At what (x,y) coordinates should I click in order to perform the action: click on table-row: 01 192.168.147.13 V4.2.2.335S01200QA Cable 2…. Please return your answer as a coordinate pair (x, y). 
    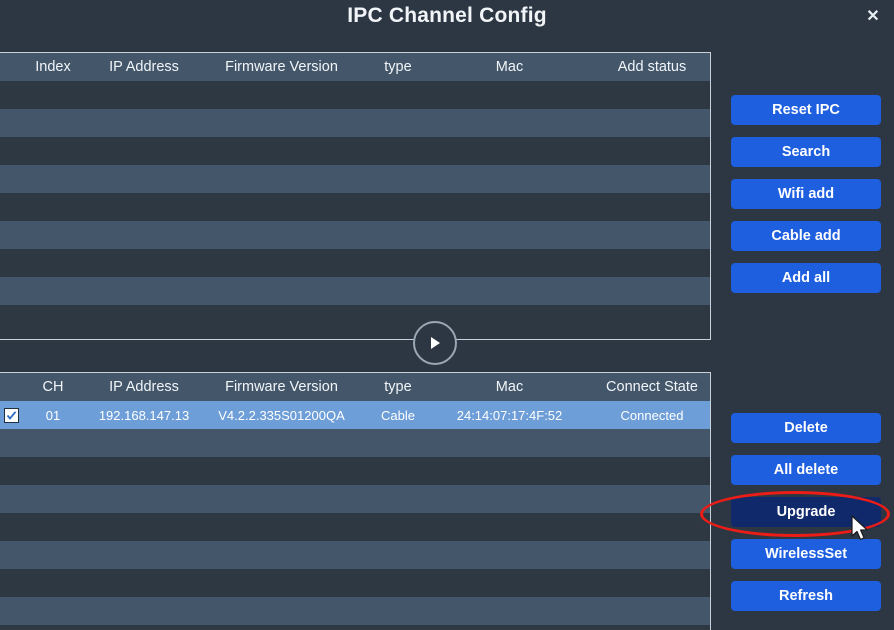
    Looking at the image, I should click on (355, 415).